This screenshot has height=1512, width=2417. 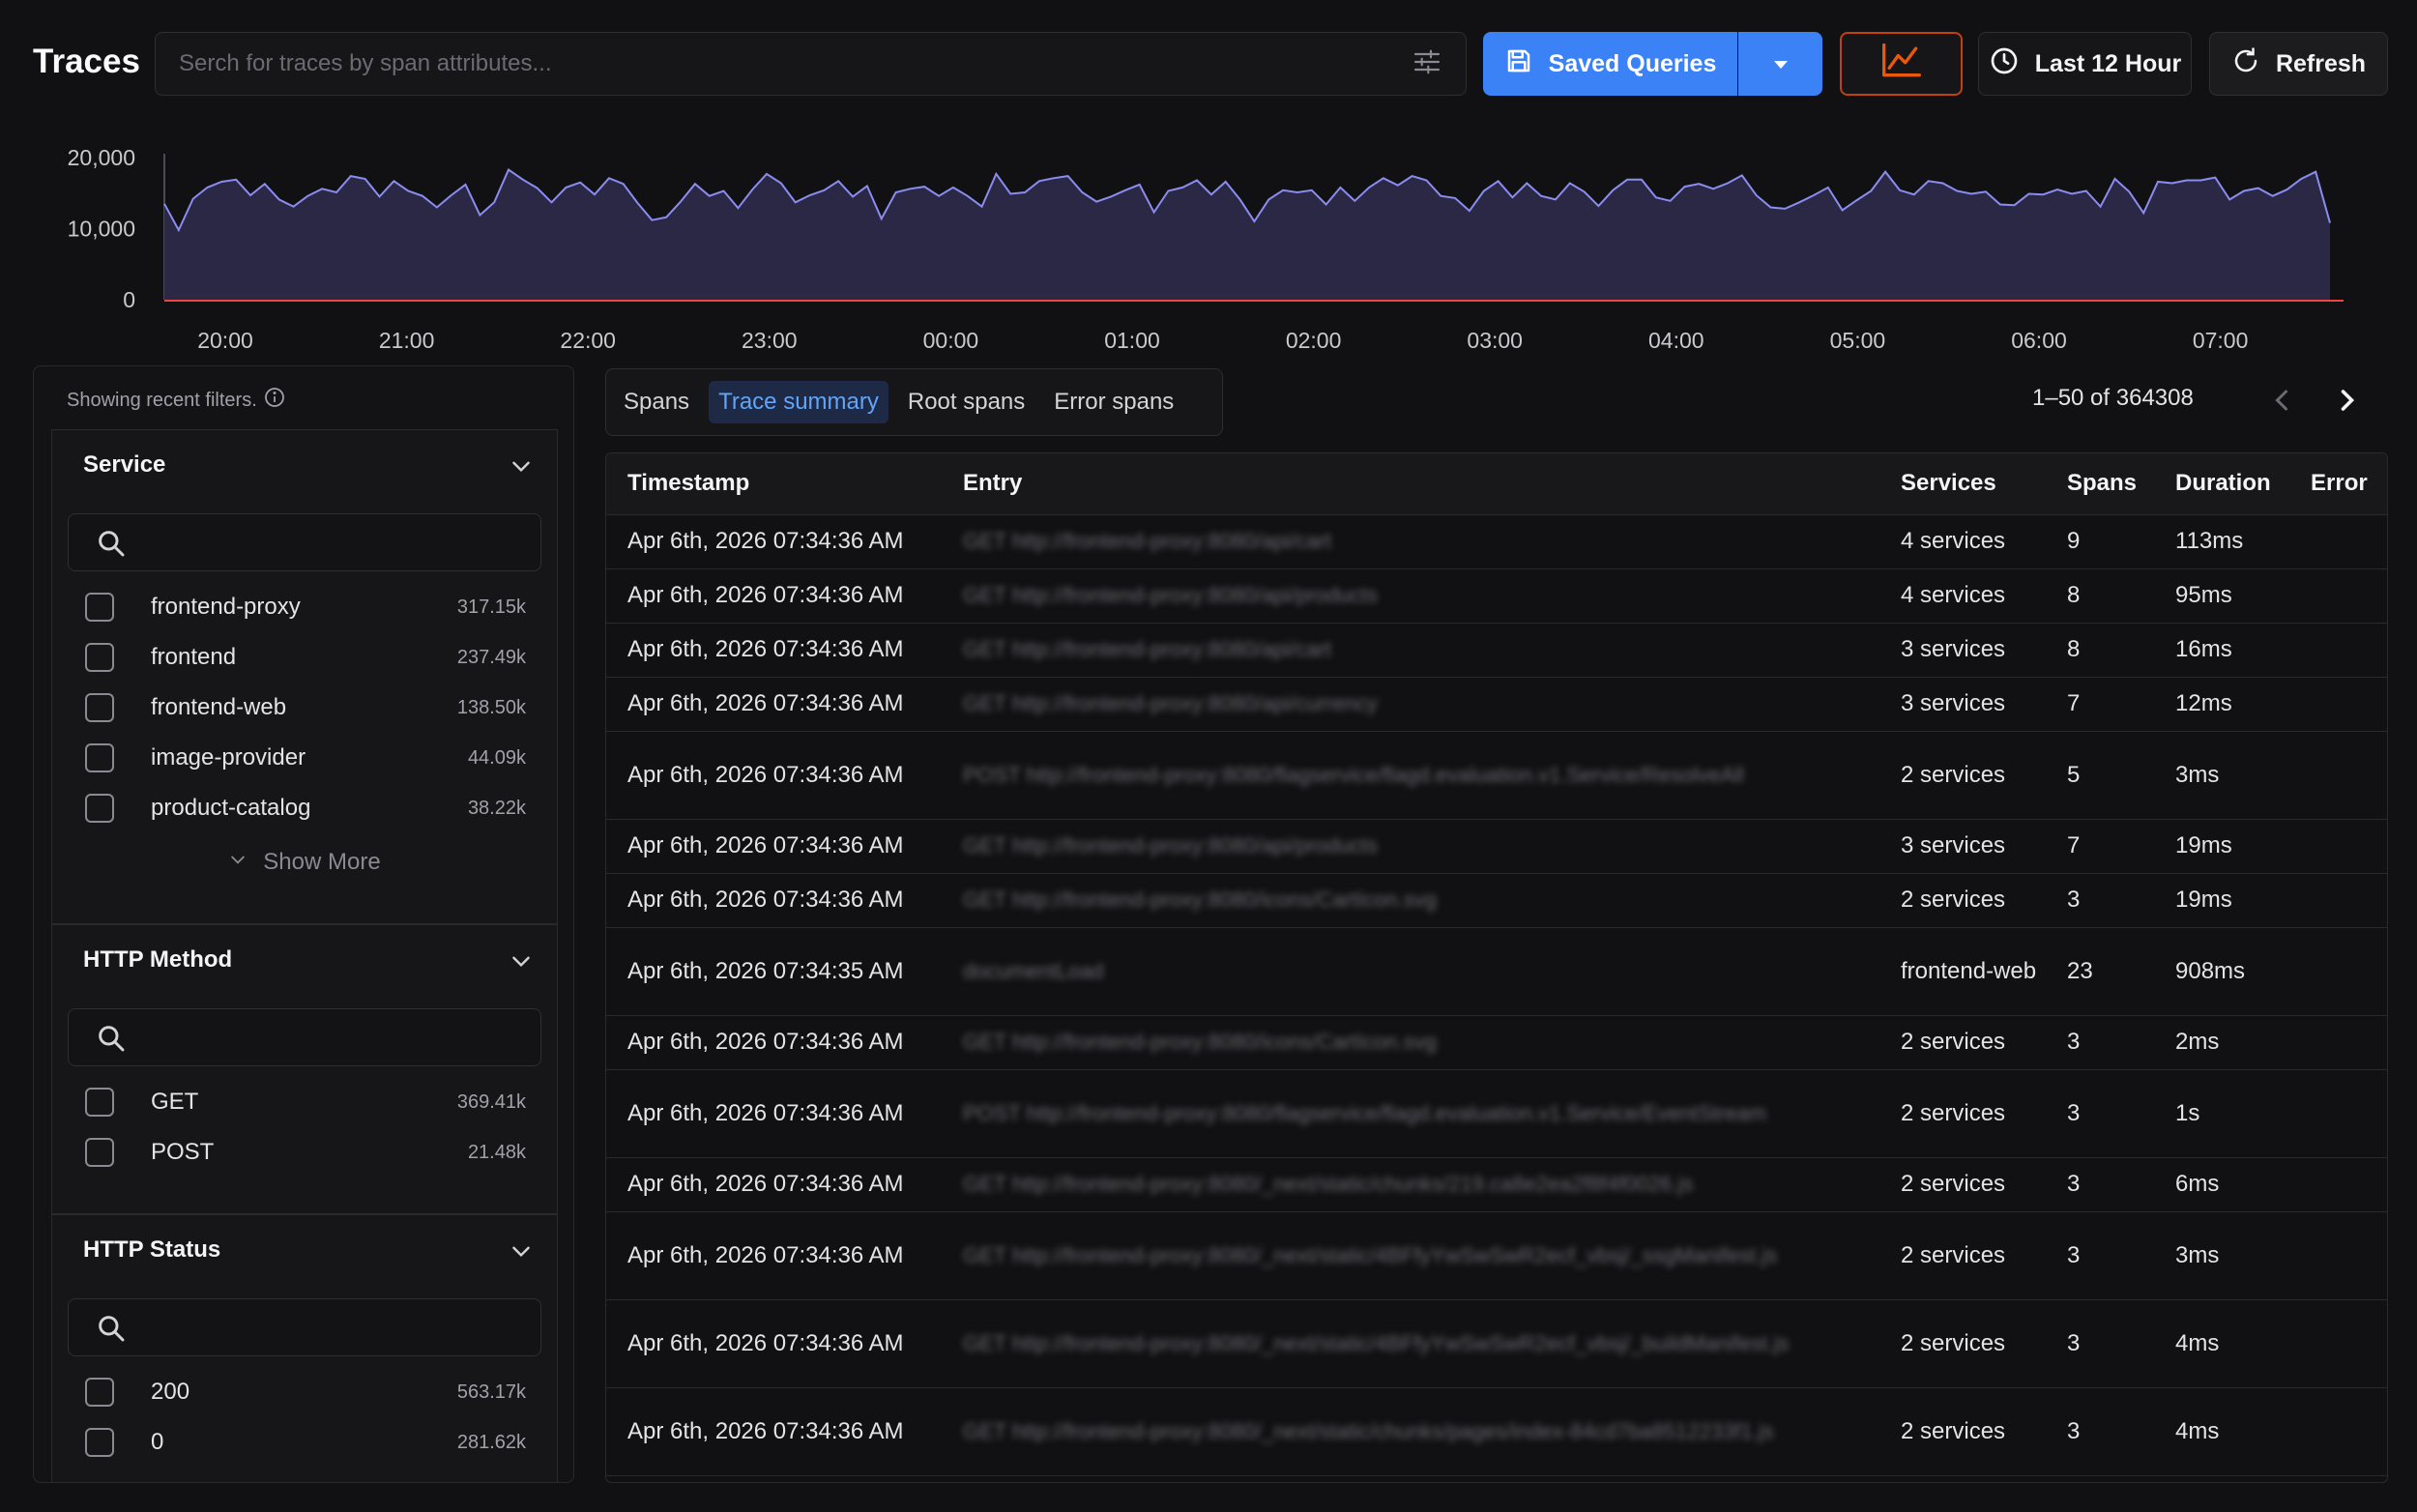 I want to click on service-option: frontend-web 138.50k, so click(x=305, y=707).